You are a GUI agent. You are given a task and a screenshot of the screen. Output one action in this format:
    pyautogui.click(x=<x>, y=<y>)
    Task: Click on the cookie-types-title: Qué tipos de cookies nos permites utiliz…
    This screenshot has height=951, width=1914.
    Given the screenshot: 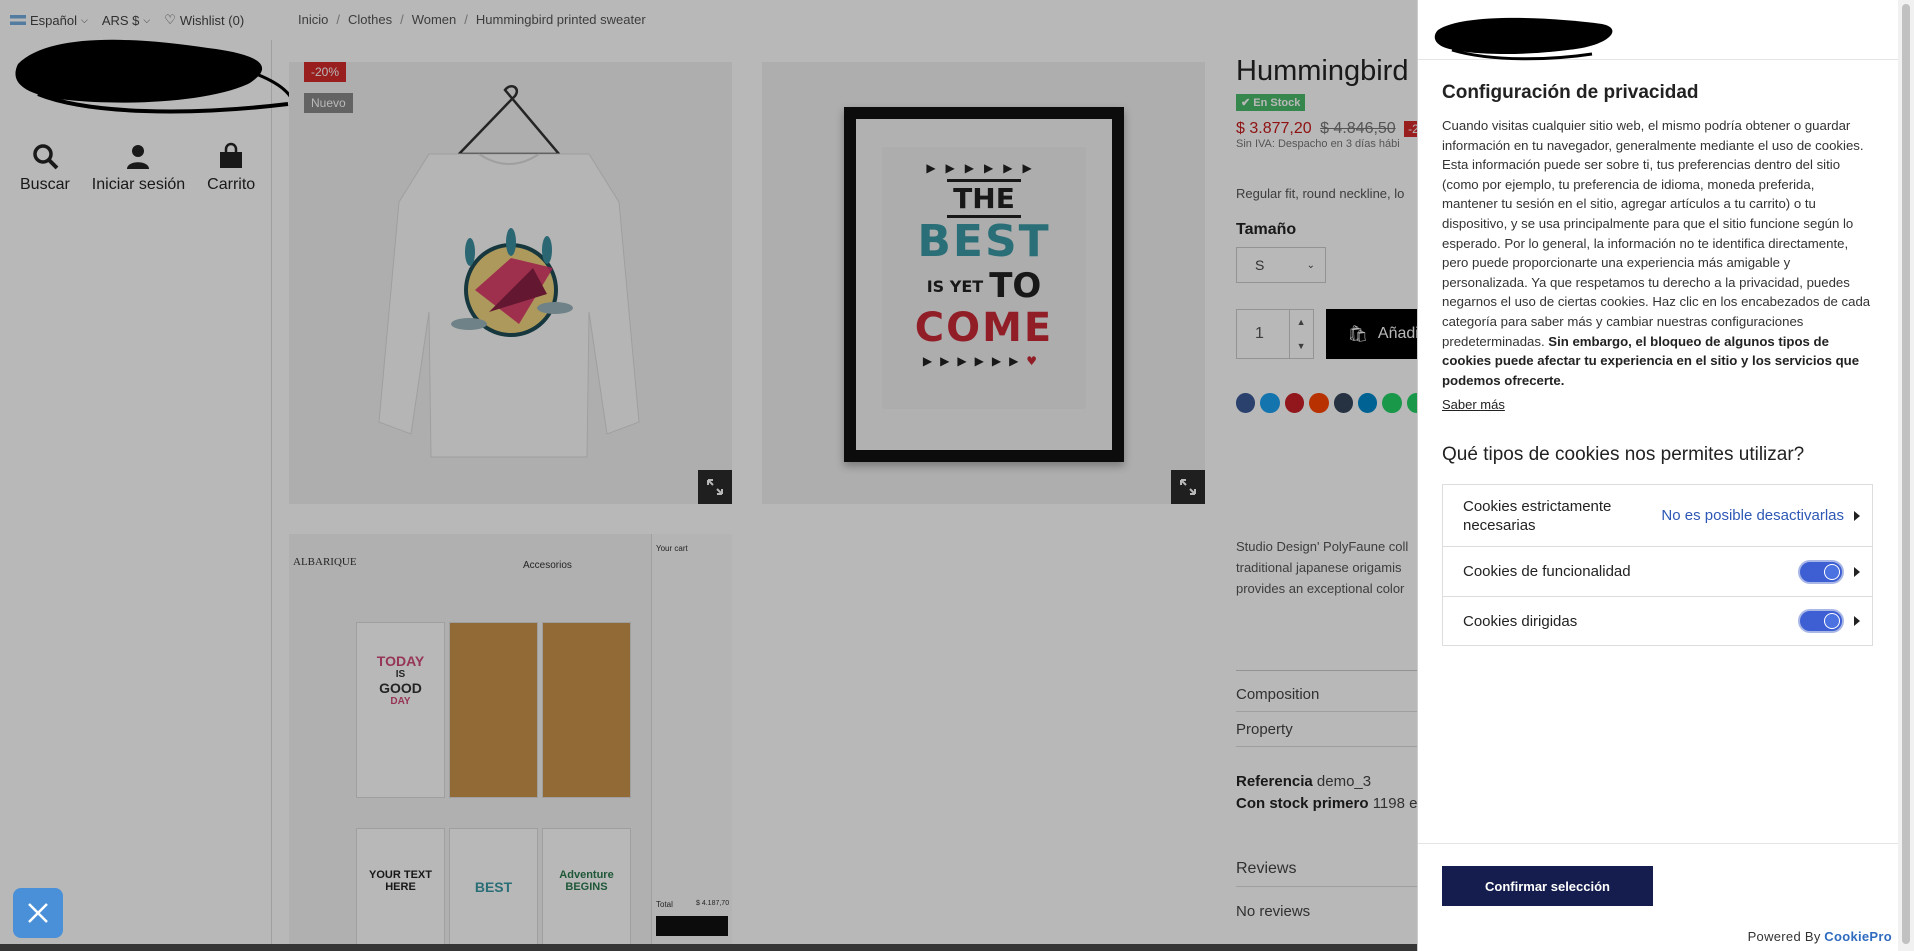 What is the action you would take?
    pyautogui.click(x=1623, y=455)
    